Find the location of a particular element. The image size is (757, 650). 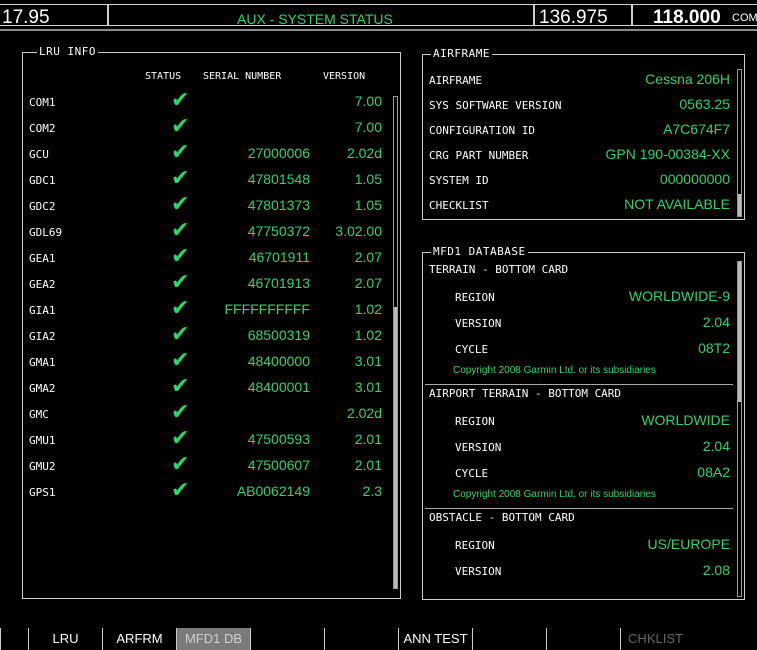

mfd1-database-title: MFD1 DATABASE is located at coordinates (479, 251).